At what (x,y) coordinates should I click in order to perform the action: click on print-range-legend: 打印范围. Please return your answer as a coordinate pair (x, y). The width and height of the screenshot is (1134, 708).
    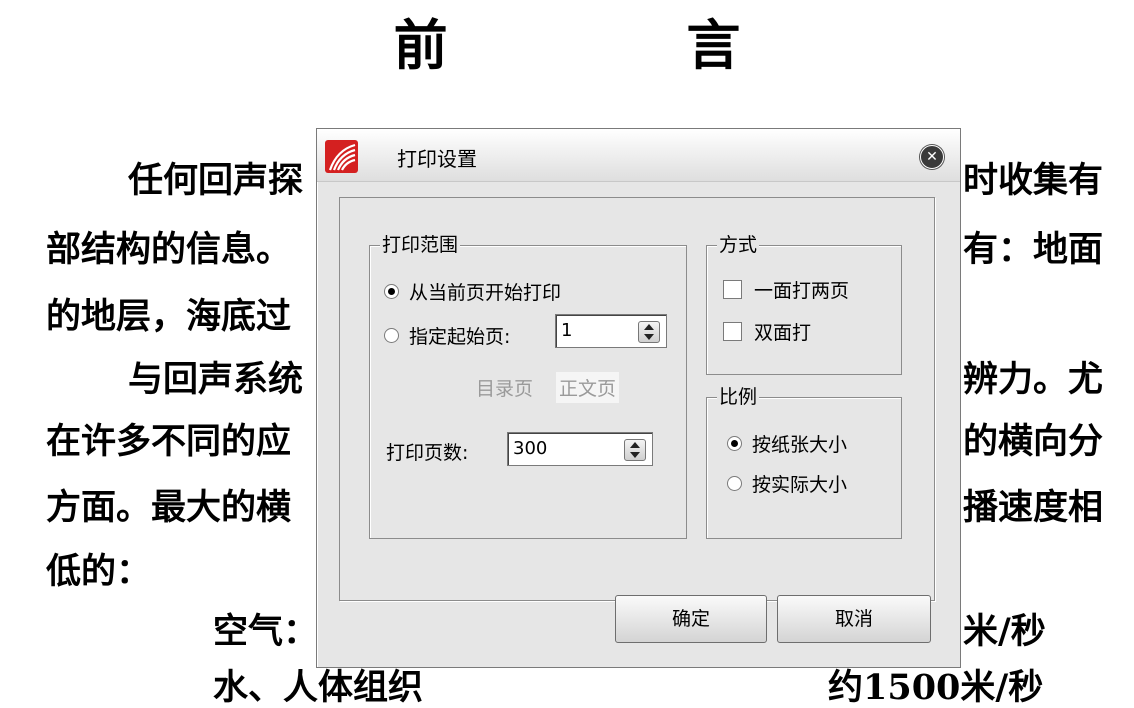
    Looking at the image, I should click on (420, 245).